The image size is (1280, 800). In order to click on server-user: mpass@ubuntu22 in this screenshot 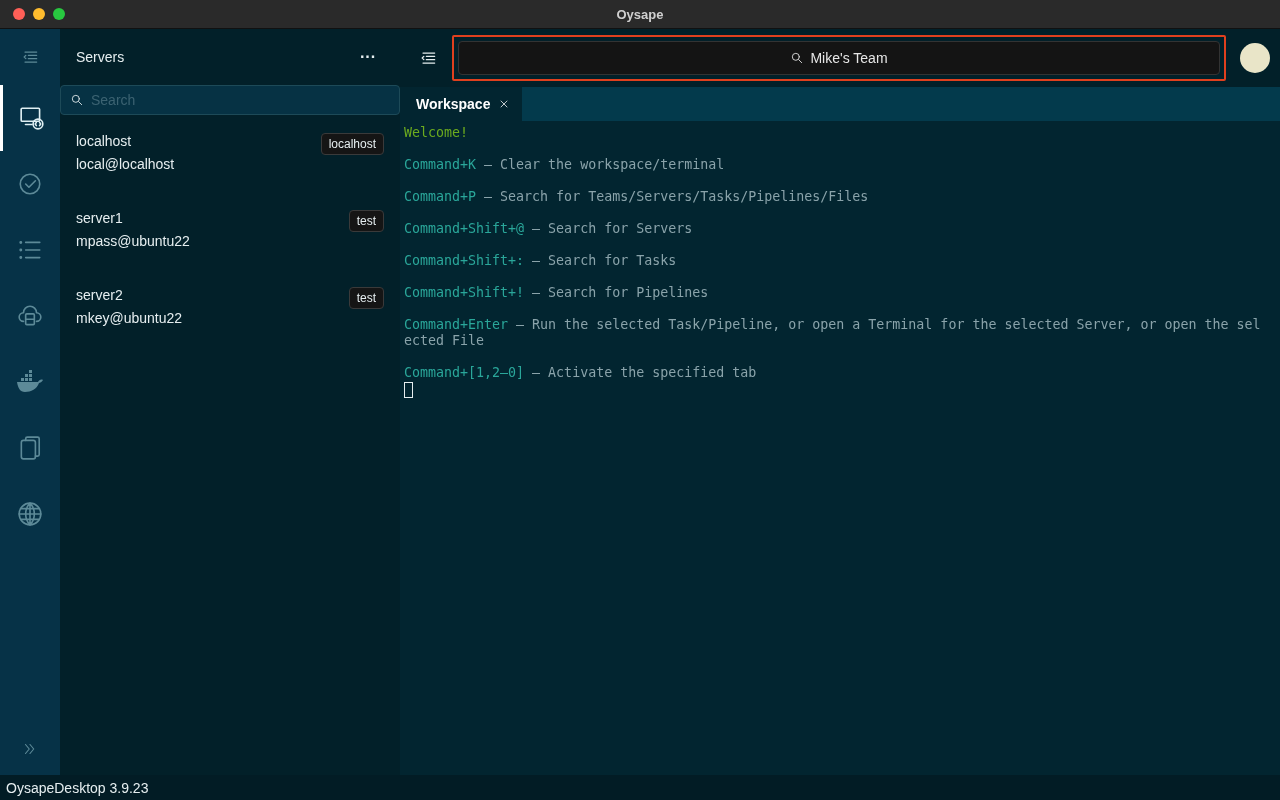, I will do `click(133, 241)`.